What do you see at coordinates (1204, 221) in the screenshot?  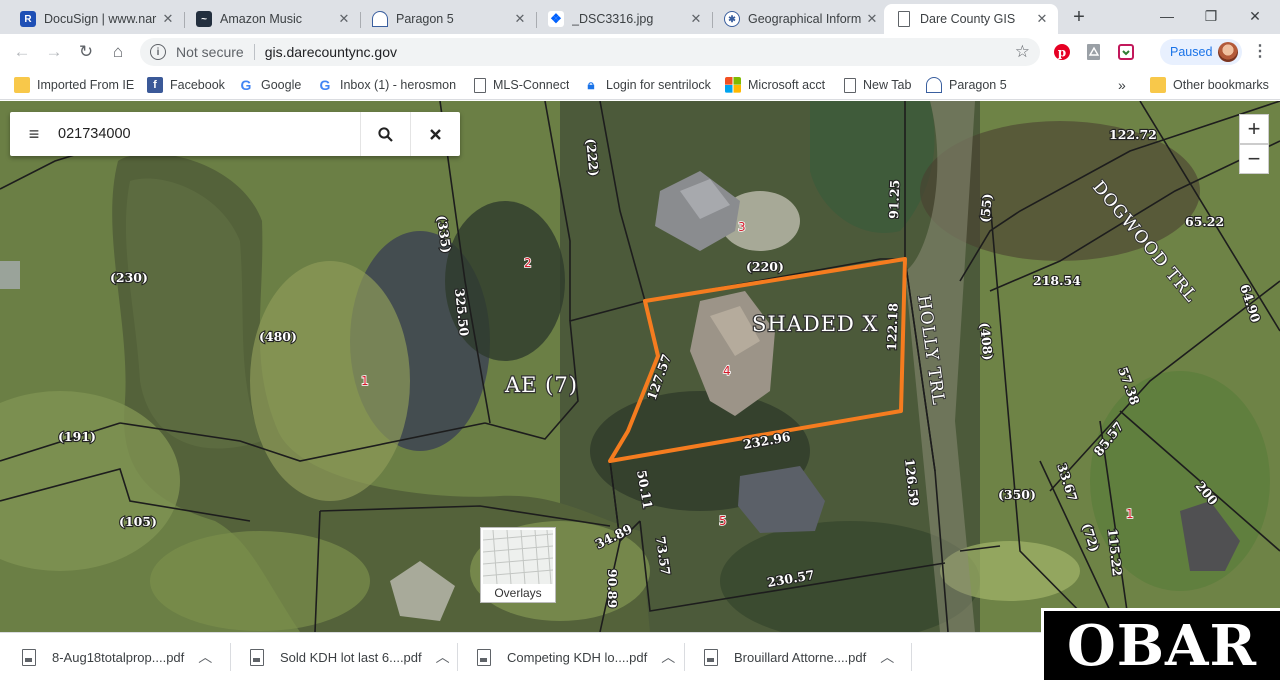 I see `parcel-dimension: 65.22` at bounding box center [1204, 221].